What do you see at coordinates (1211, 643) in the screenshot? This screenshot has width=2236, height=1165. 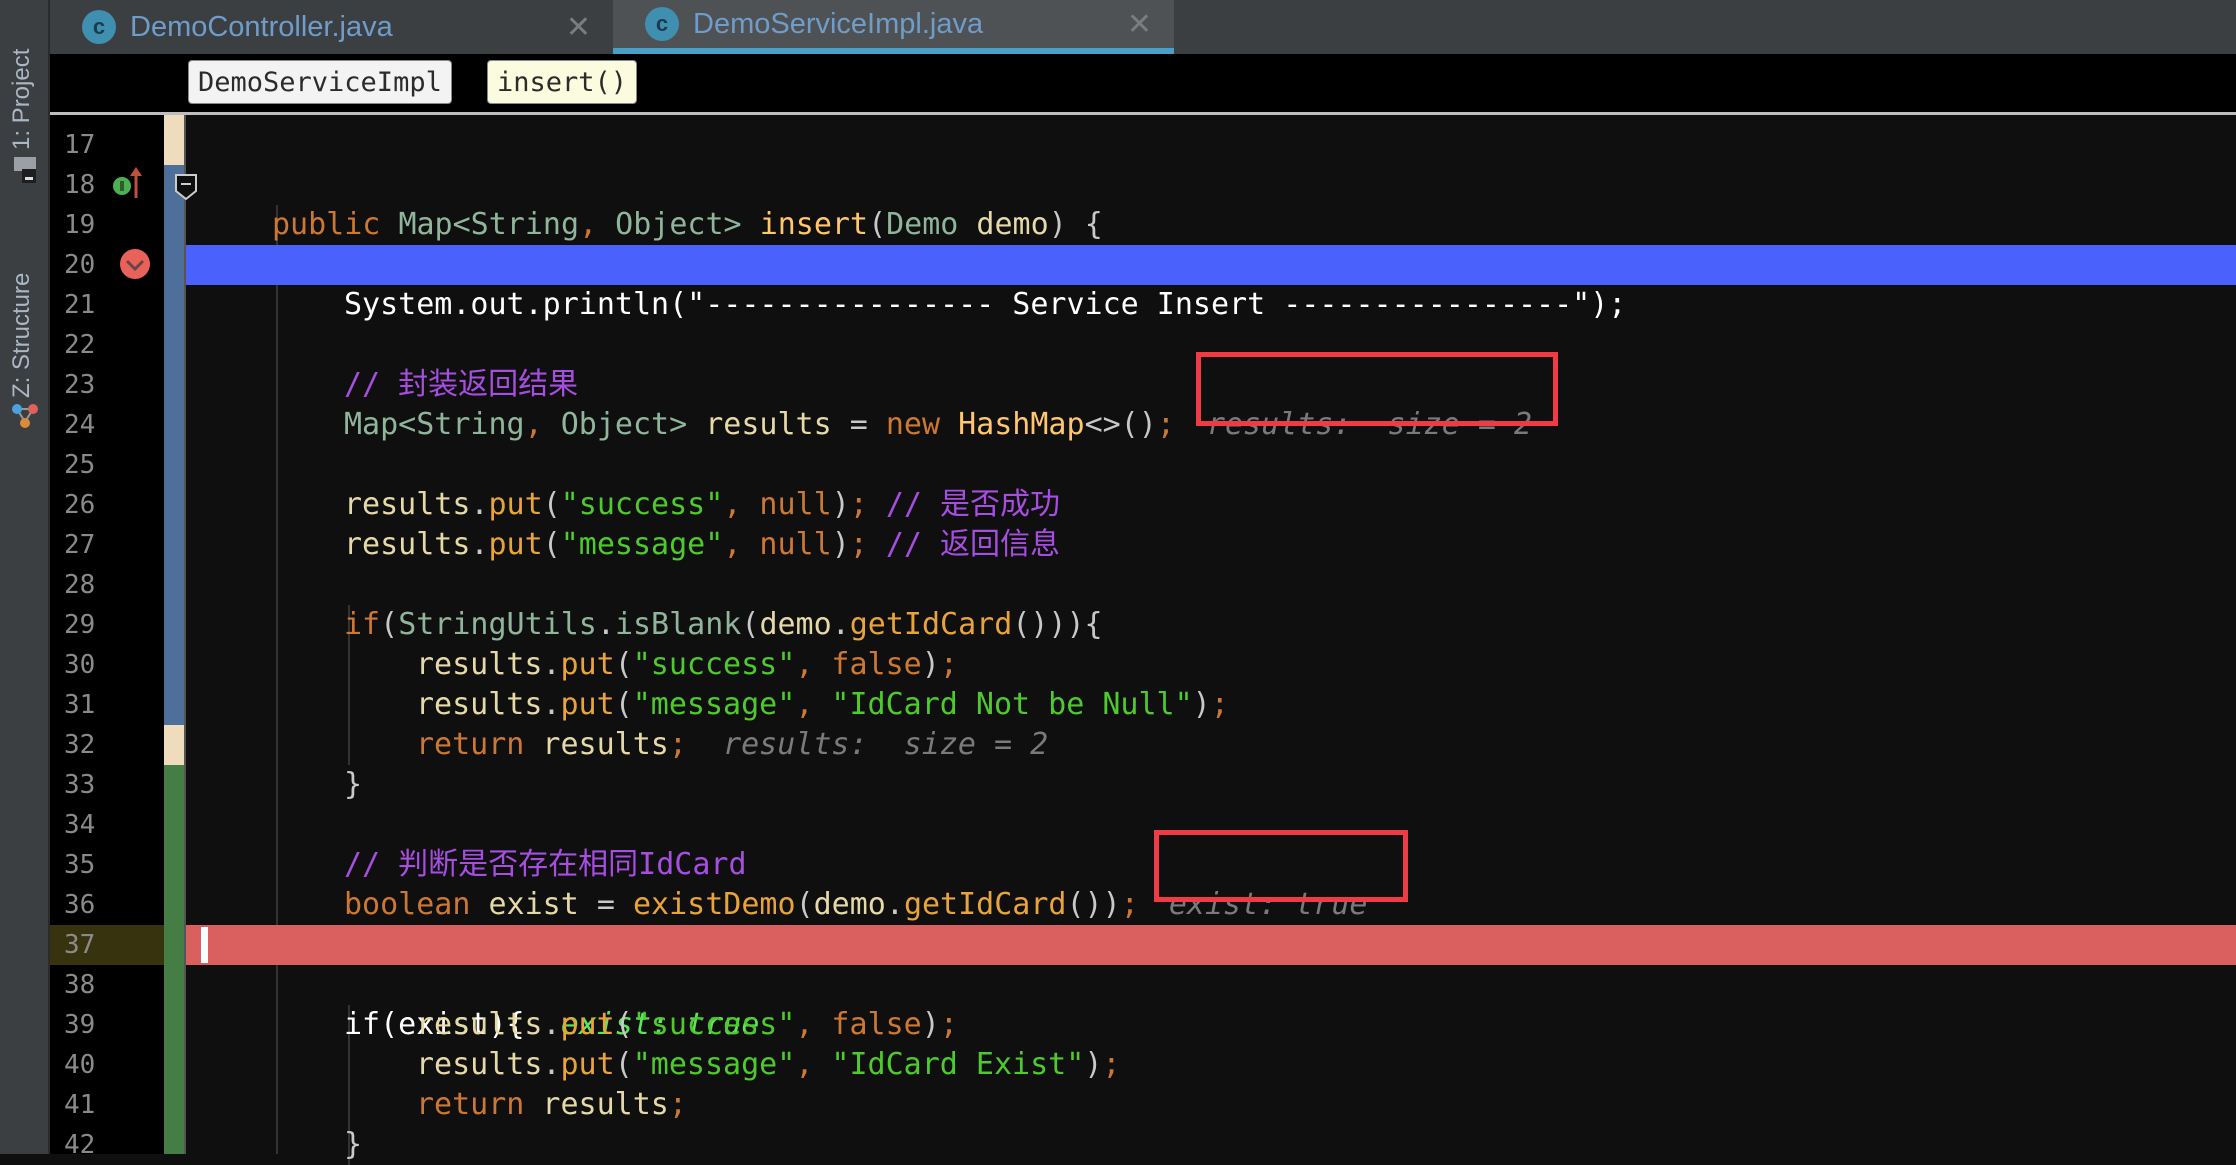 I see `code-line-29: results.put("success", false);` at bounding box center [1211, 643].